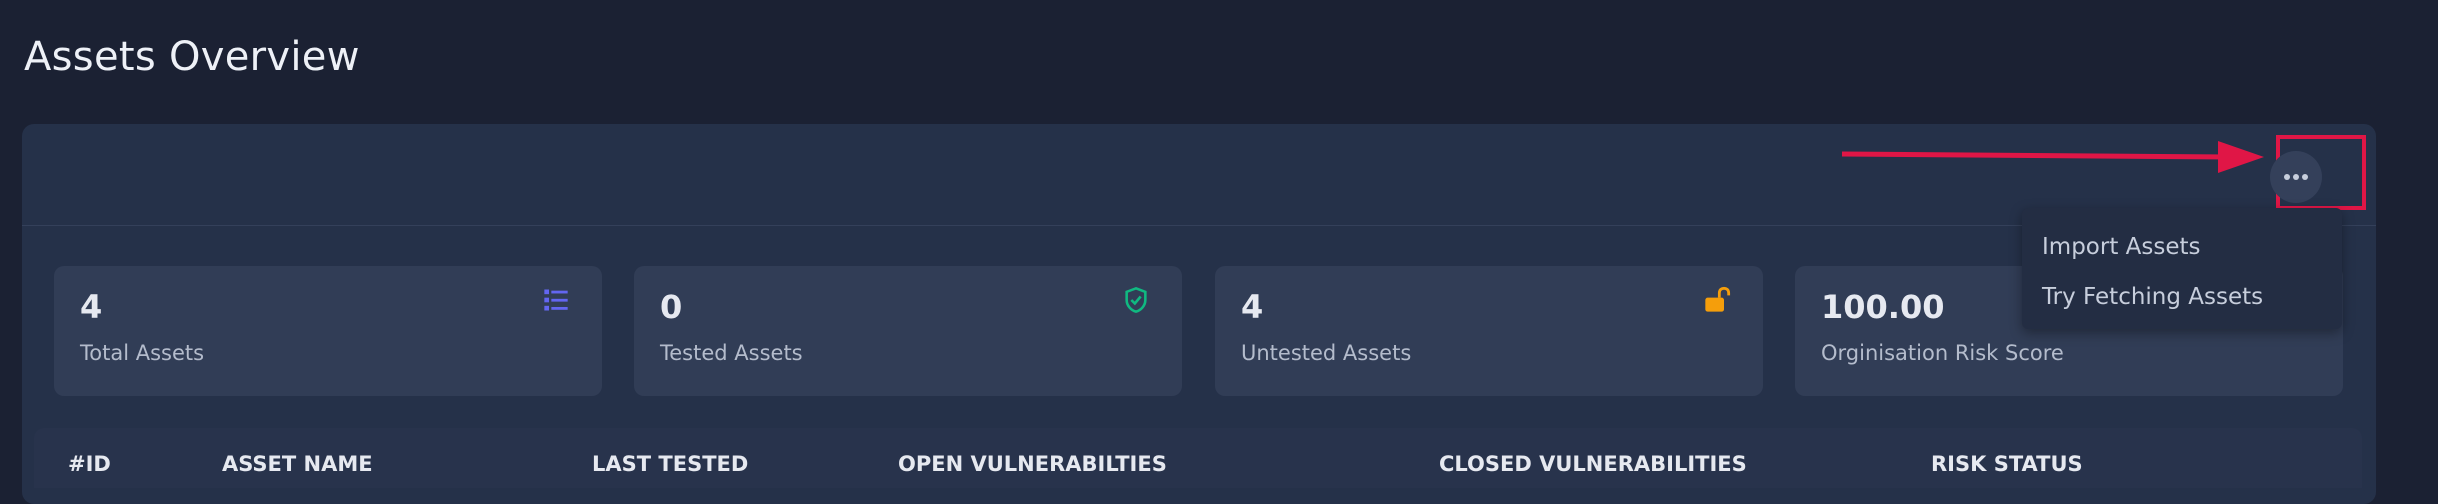  I want to click on stat-card-untested-assets: 4 Untested Assets, so click(1489, 331).